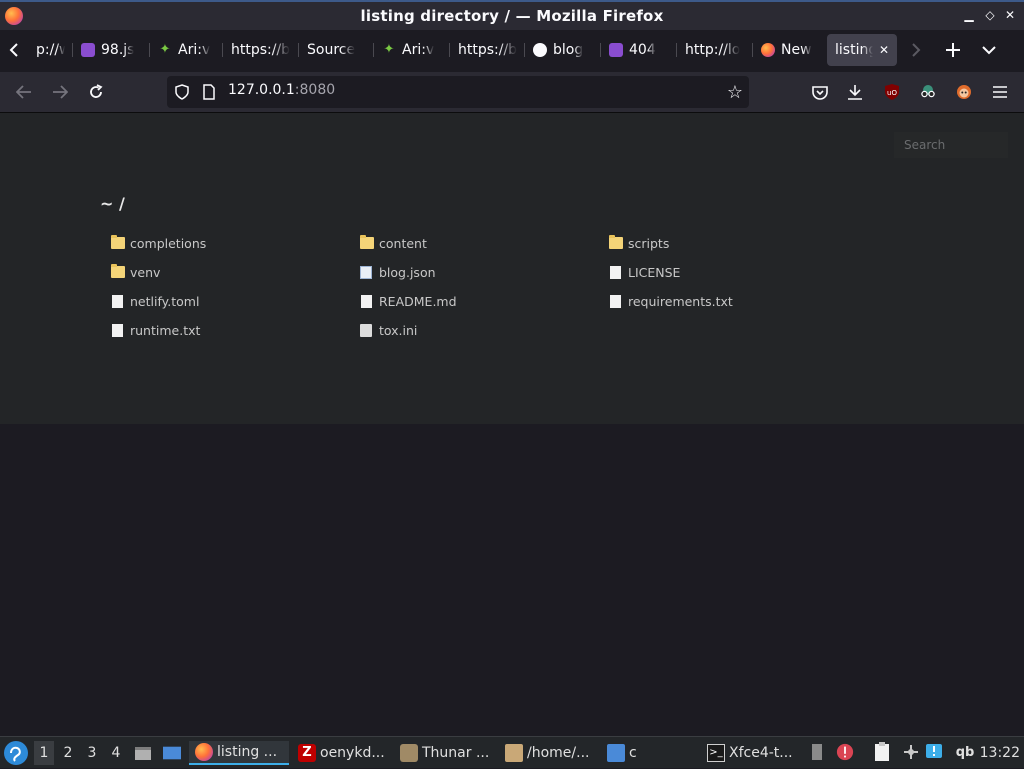 Image resolution: width=1024 pixels, height=769 pixels. I want to click on file-entry: LICENSE, so click(644, 272).